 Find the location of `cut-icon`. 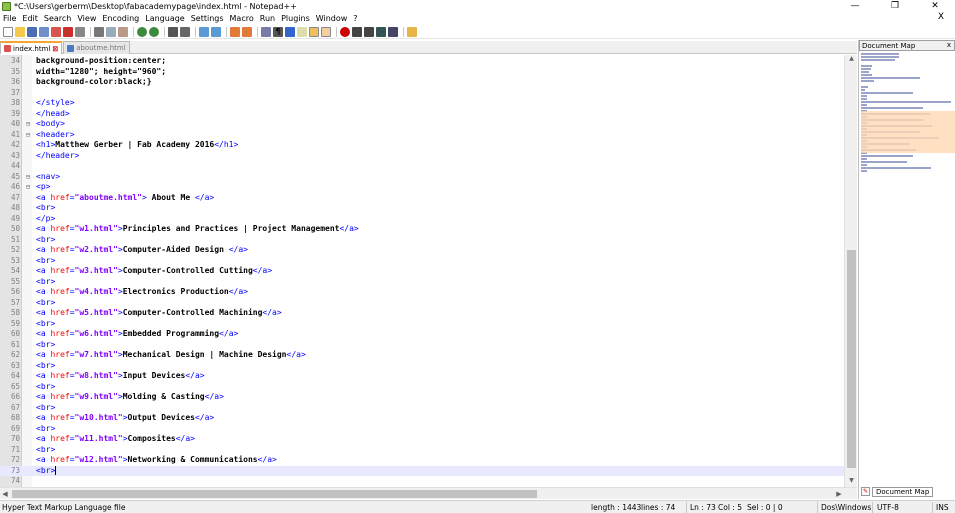

cut-icon is located at coordinates (99, 31).